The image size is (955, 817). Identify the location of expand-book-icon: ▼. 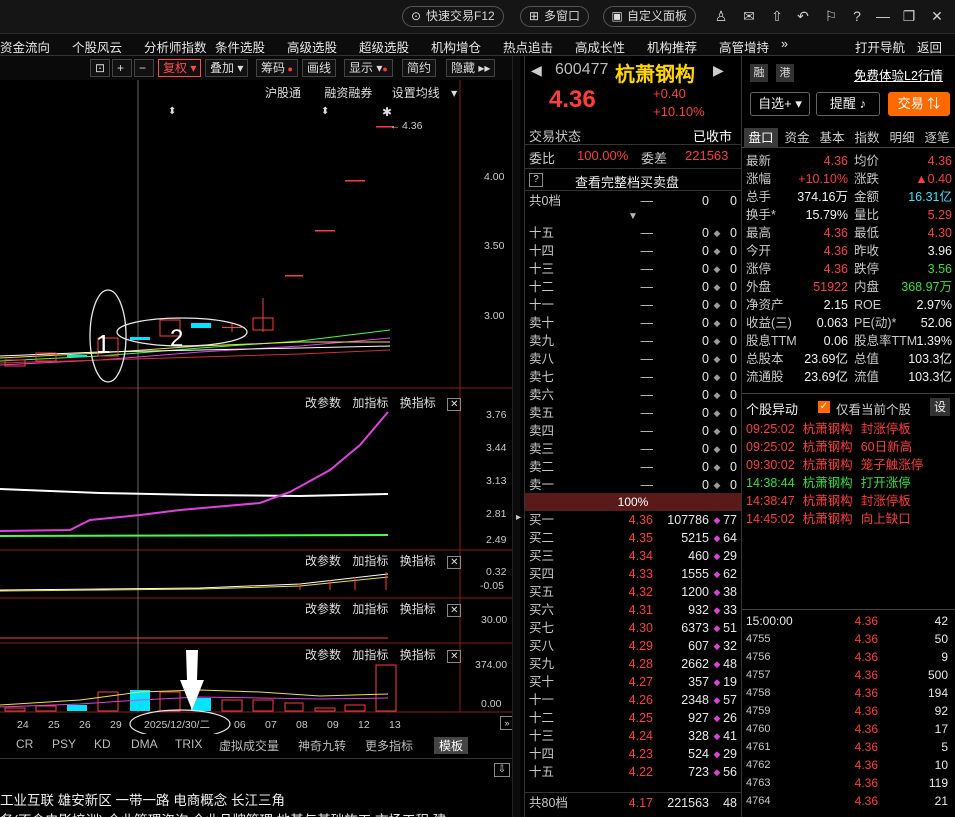
(633, 217).